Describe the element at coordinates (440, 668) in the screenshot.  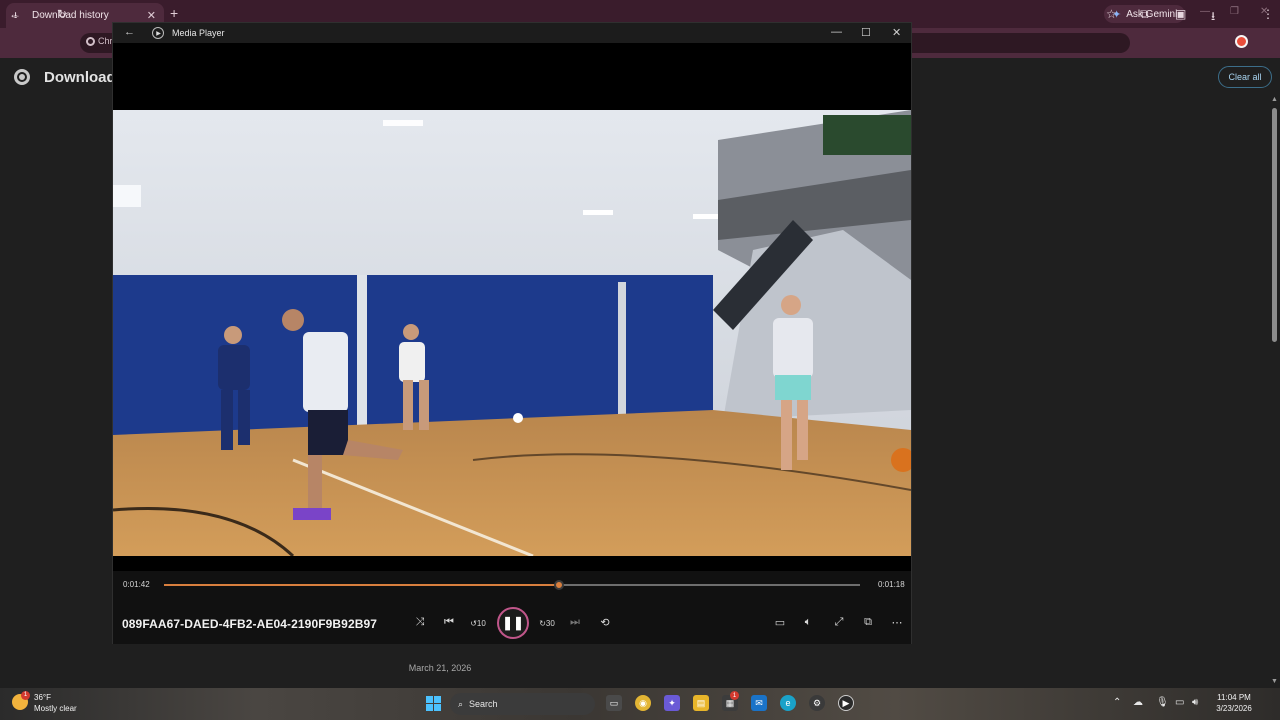
I see `download-date-label: March 21, 2026` at that location.